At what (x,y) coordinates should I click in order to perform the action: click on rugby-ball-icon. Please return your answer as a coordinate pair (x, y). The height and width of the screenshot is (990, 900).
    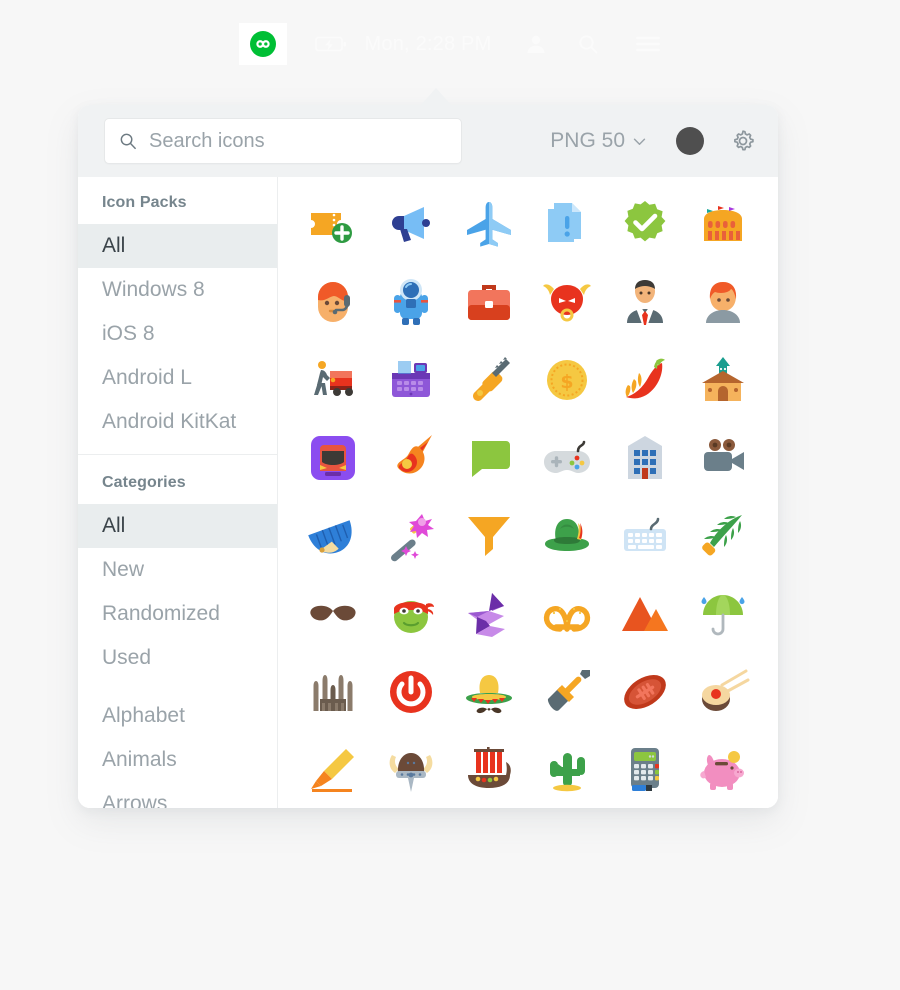
    Looking at the image, I should click on (645, 692).